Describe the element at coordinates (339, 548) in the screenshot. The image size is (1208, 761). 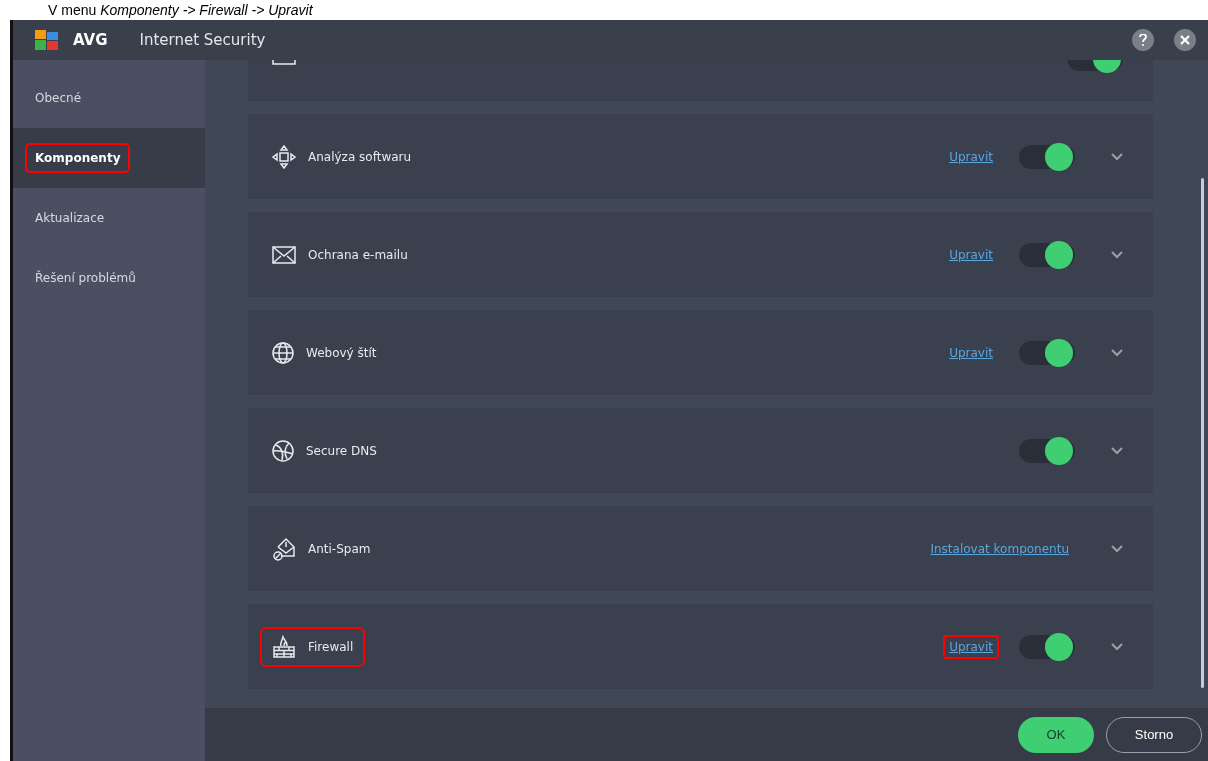
I see `component-label: Anti-Spam` at that location.